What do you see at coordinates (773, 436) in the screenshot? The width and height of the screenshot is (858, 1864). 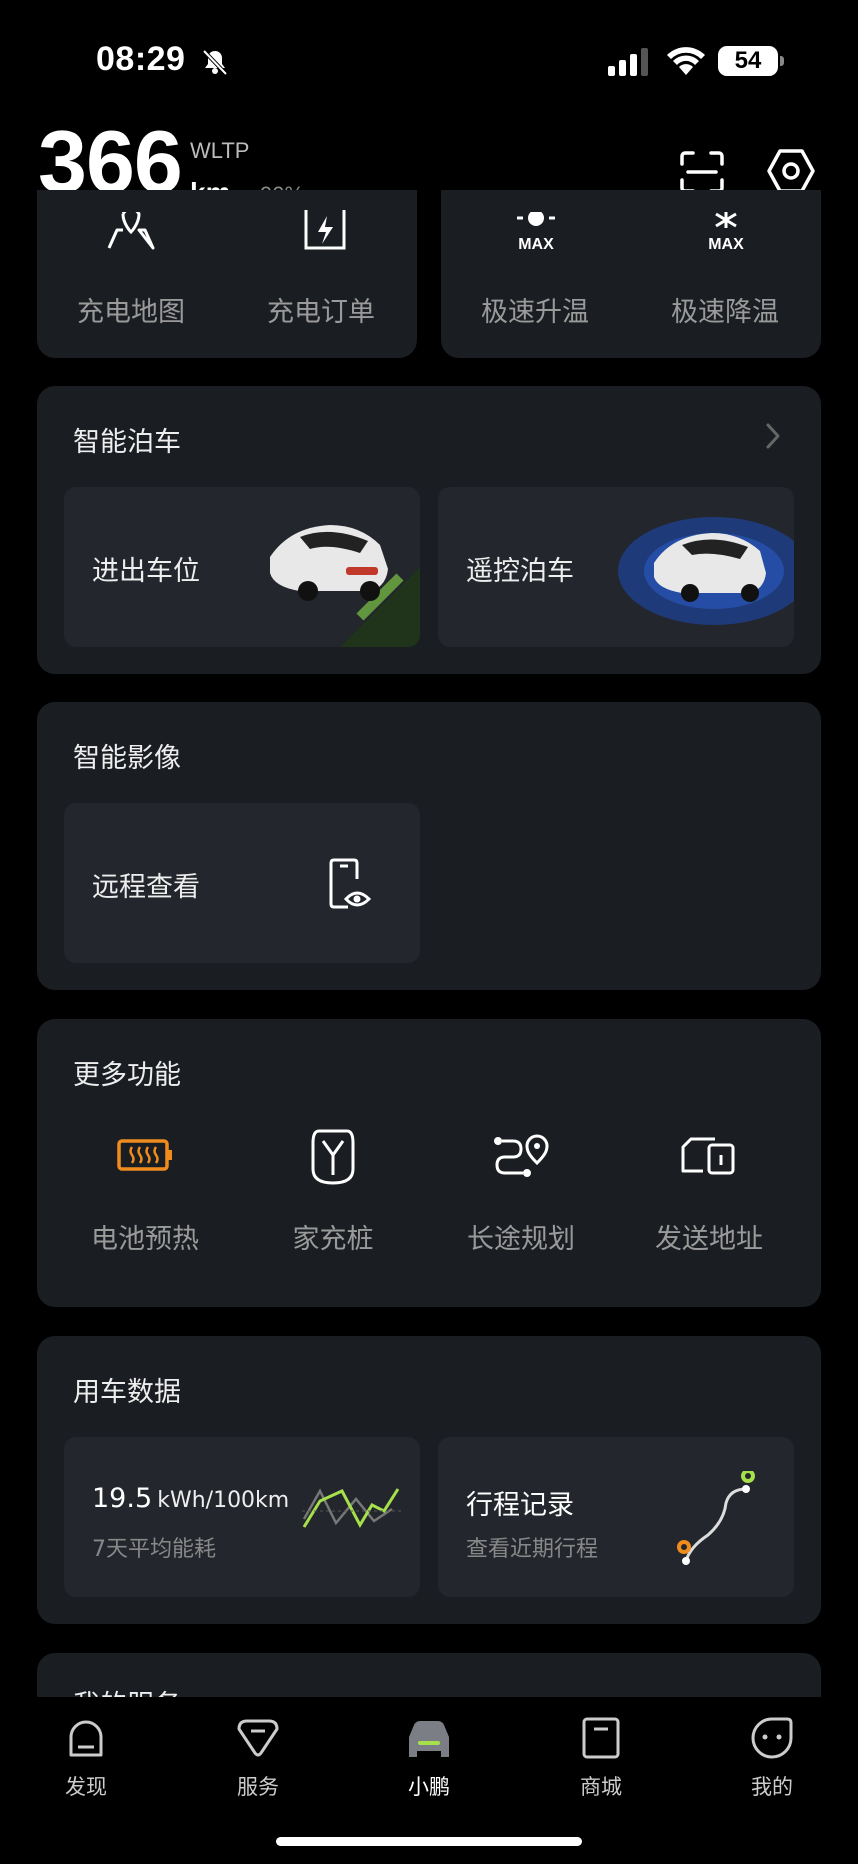 I see `chevron-right-icon` at bounding box center [773, 436].